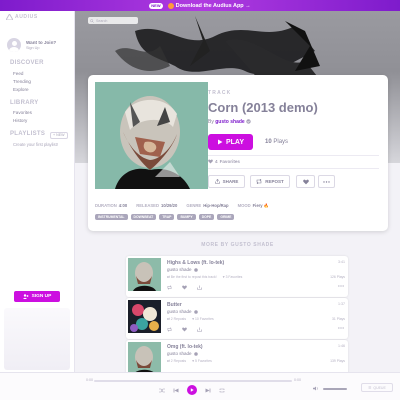  I want to click on next-icon, so click(208, 390).